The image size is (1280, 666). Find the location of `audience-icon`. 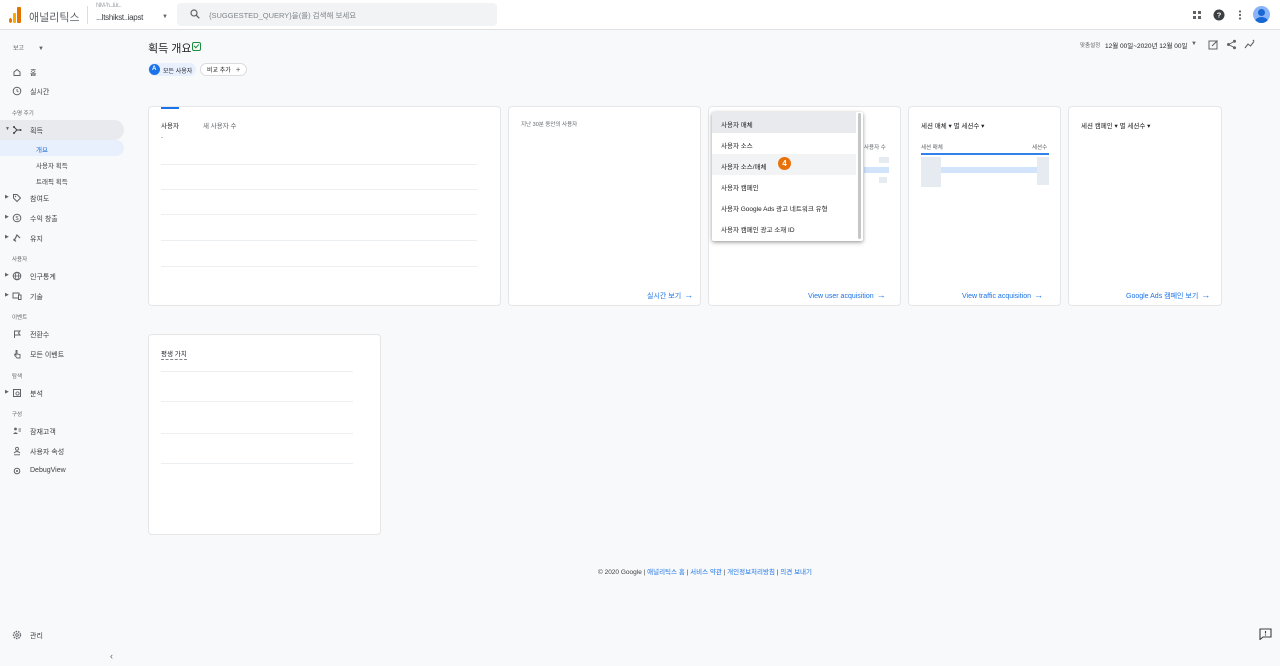

audience-icon is located at coordinates (17, 430).